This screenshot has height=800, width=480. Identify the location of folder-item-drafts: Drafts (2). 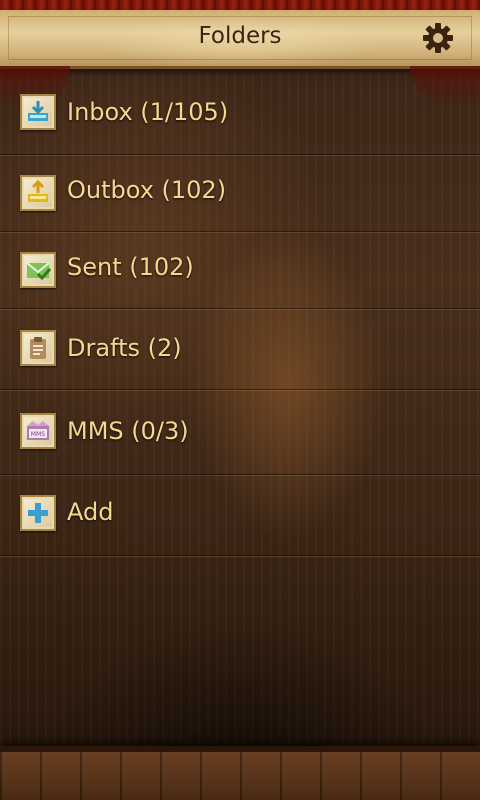
(240, 349).